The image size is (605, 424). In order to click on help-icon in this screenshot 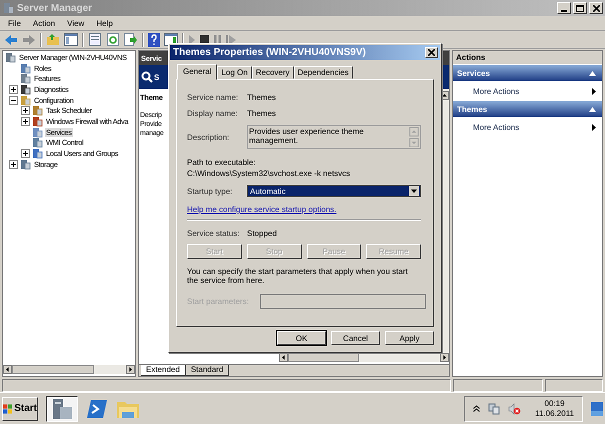, I will do `click(154, 39)`.